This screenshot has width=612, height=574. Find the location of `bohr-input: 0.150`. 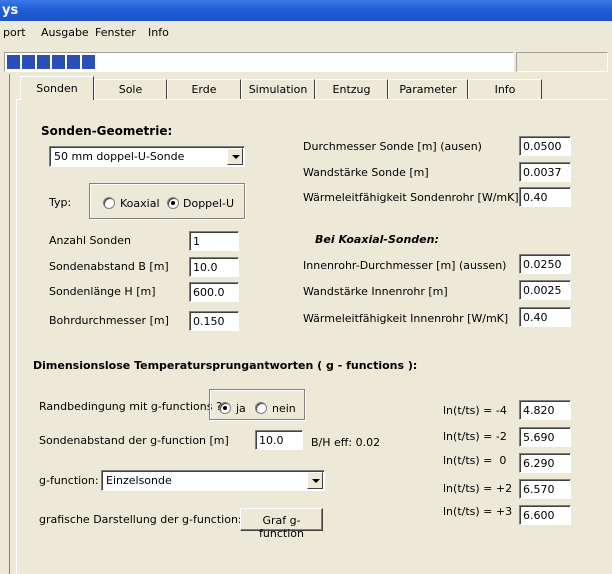

bohr-input: 0.150 is located at coordinates (214, 321).